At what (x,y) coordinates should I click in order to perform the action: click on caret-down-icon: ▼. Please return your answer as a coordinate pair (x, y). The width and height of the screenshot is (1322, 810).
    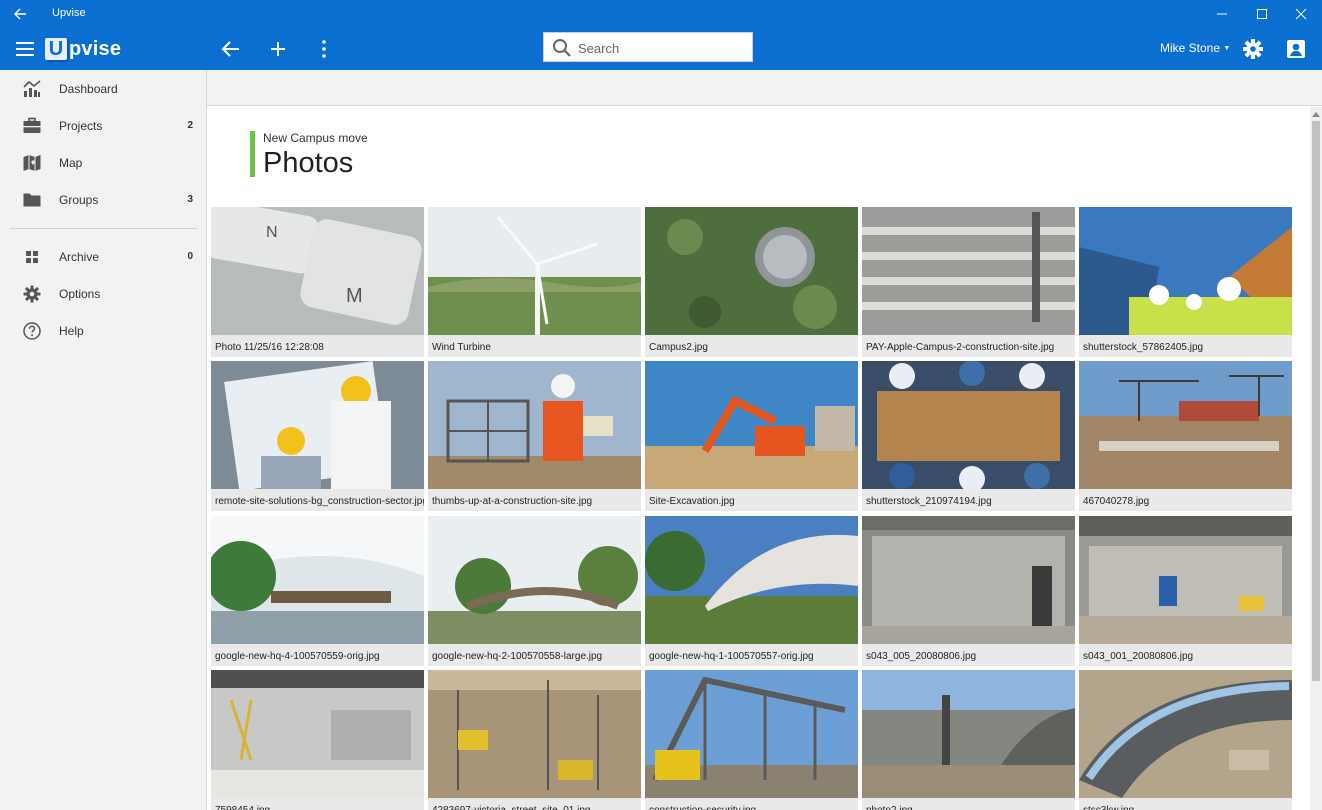
    Looking at the image, I should click on (1227, 48).